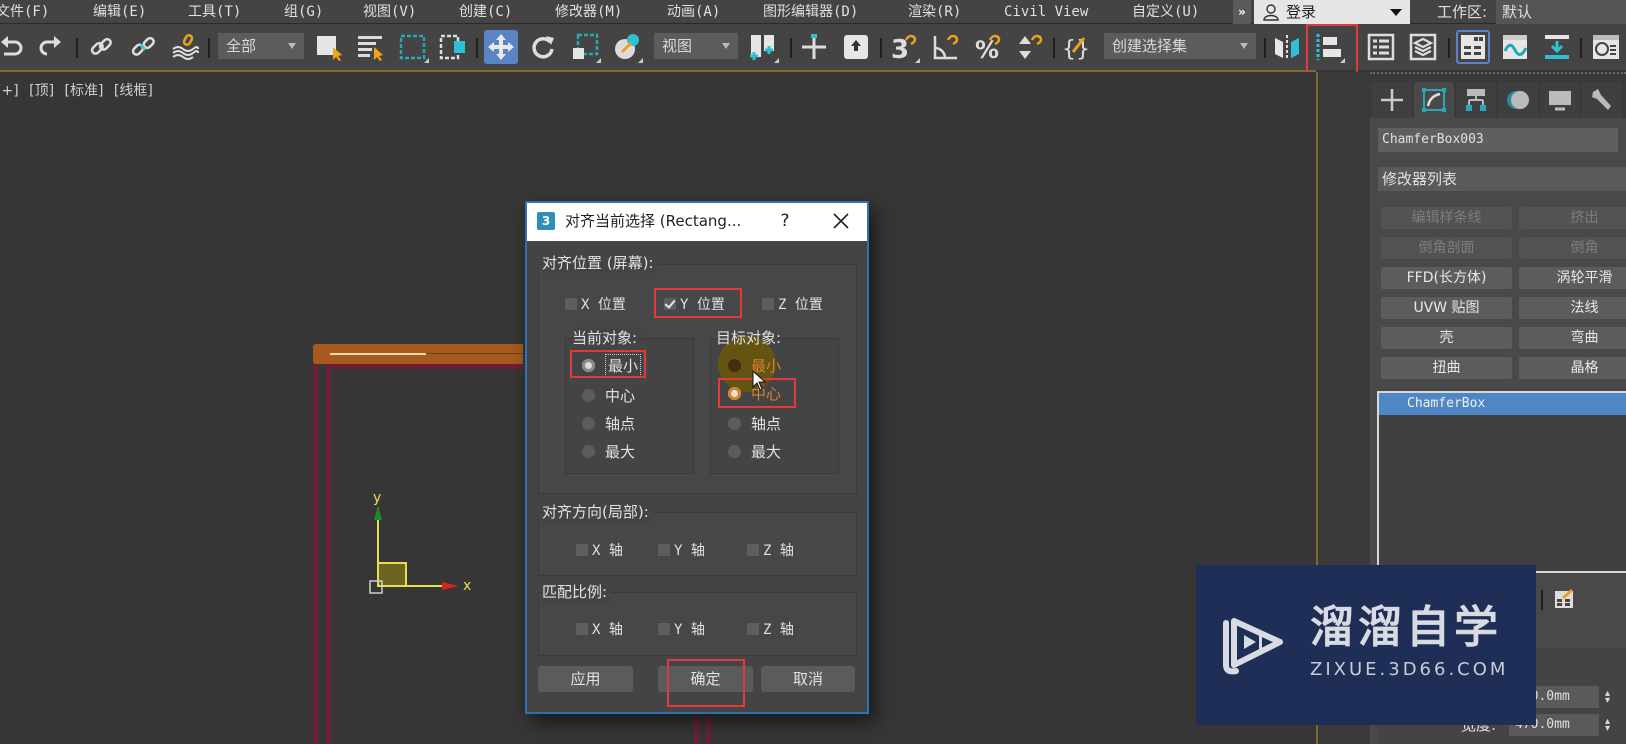 The width and height of the screenshot is (1626, 744). Describe the element at coordinates (1561, 12) in the screenshot. I see `workspace-dropdown: 默认` at that location.